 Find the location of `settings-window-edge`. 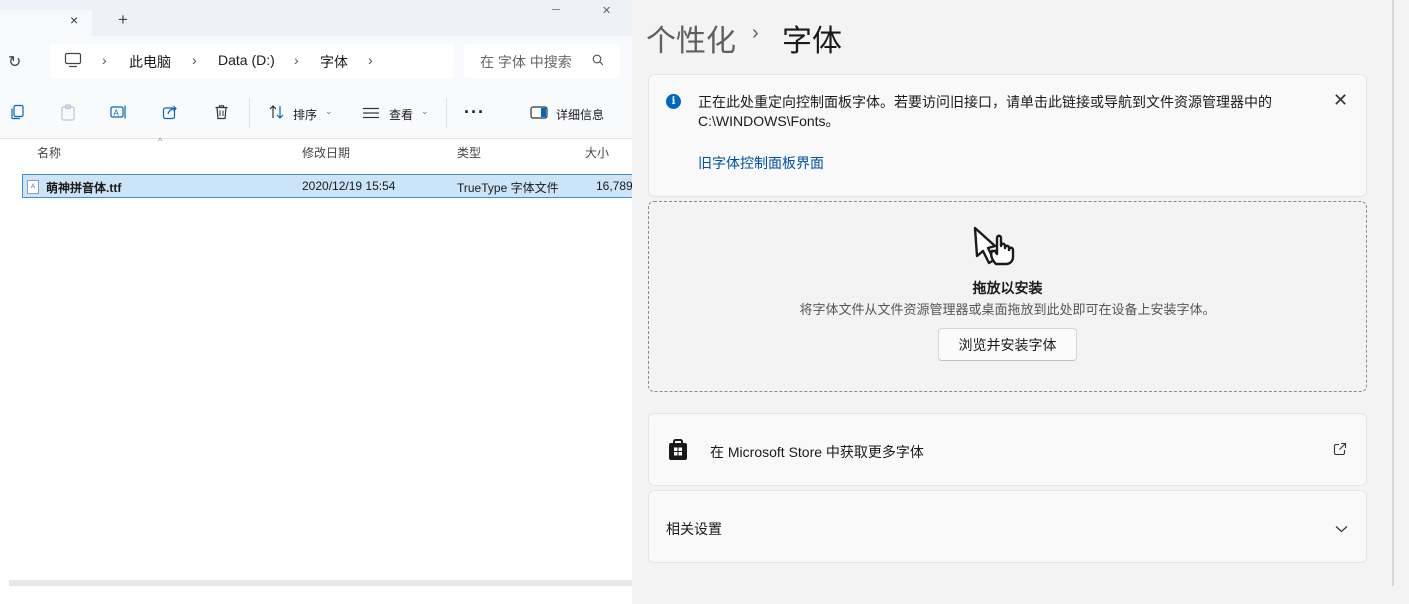

settings-window-edge is located at coordinates (1400, 293).